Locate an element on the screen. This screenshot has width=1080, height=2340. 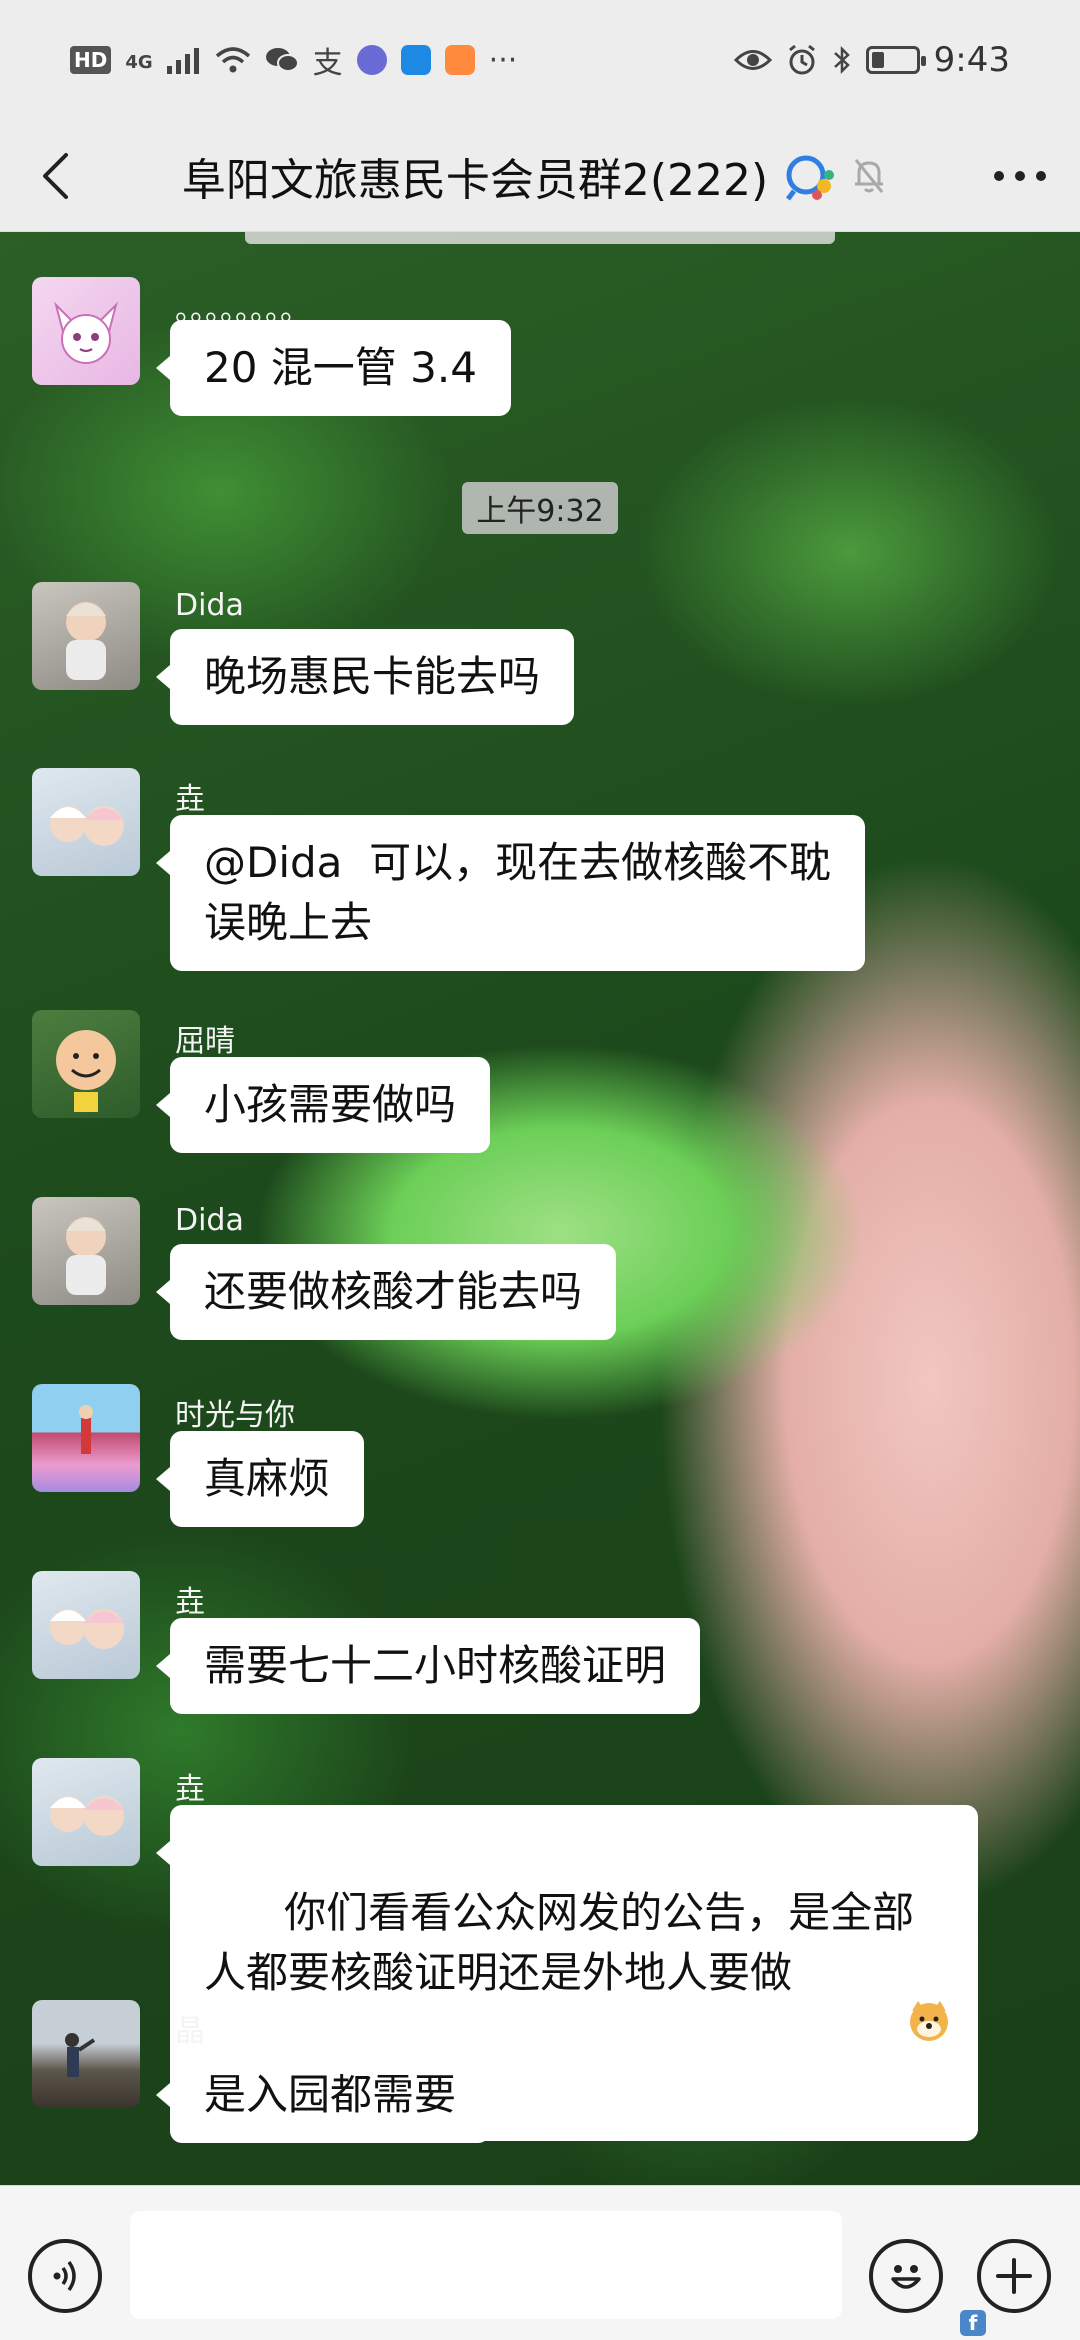
wechat-icon is located at coordinates (282, 60).